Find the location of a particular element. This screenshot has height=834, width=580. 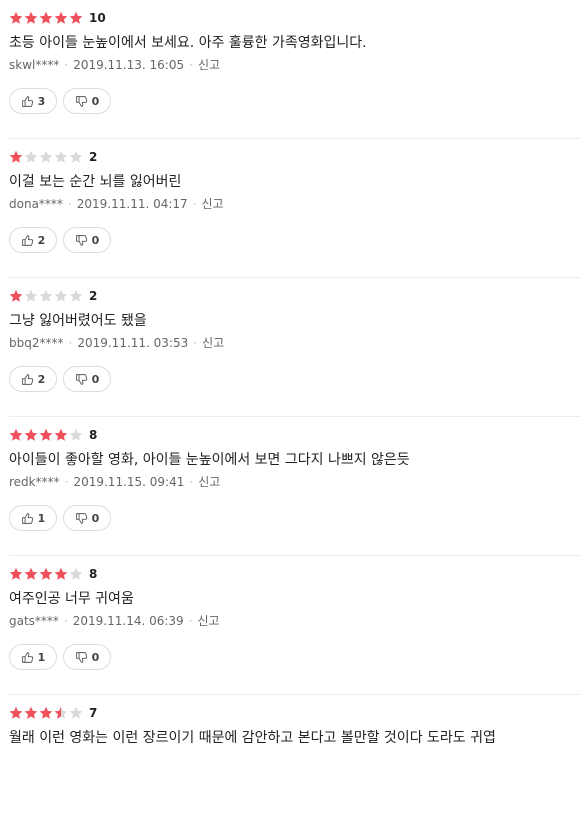

vote-buttons: 3 0 is located at coordinates (63, 101).